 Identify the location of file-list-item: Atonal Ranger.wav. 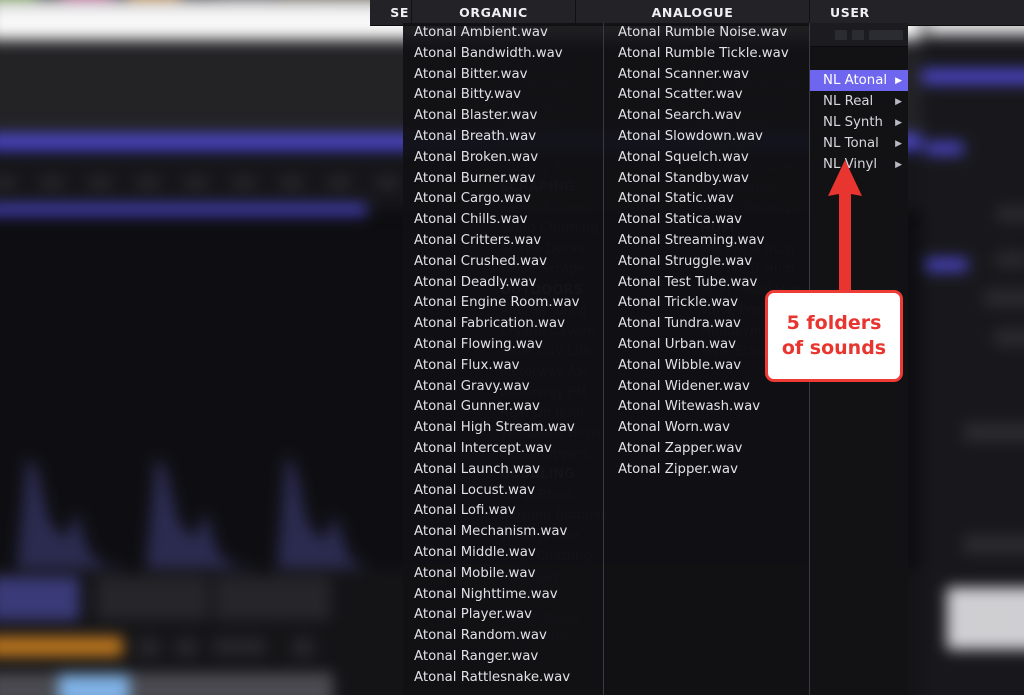
(503, 657).